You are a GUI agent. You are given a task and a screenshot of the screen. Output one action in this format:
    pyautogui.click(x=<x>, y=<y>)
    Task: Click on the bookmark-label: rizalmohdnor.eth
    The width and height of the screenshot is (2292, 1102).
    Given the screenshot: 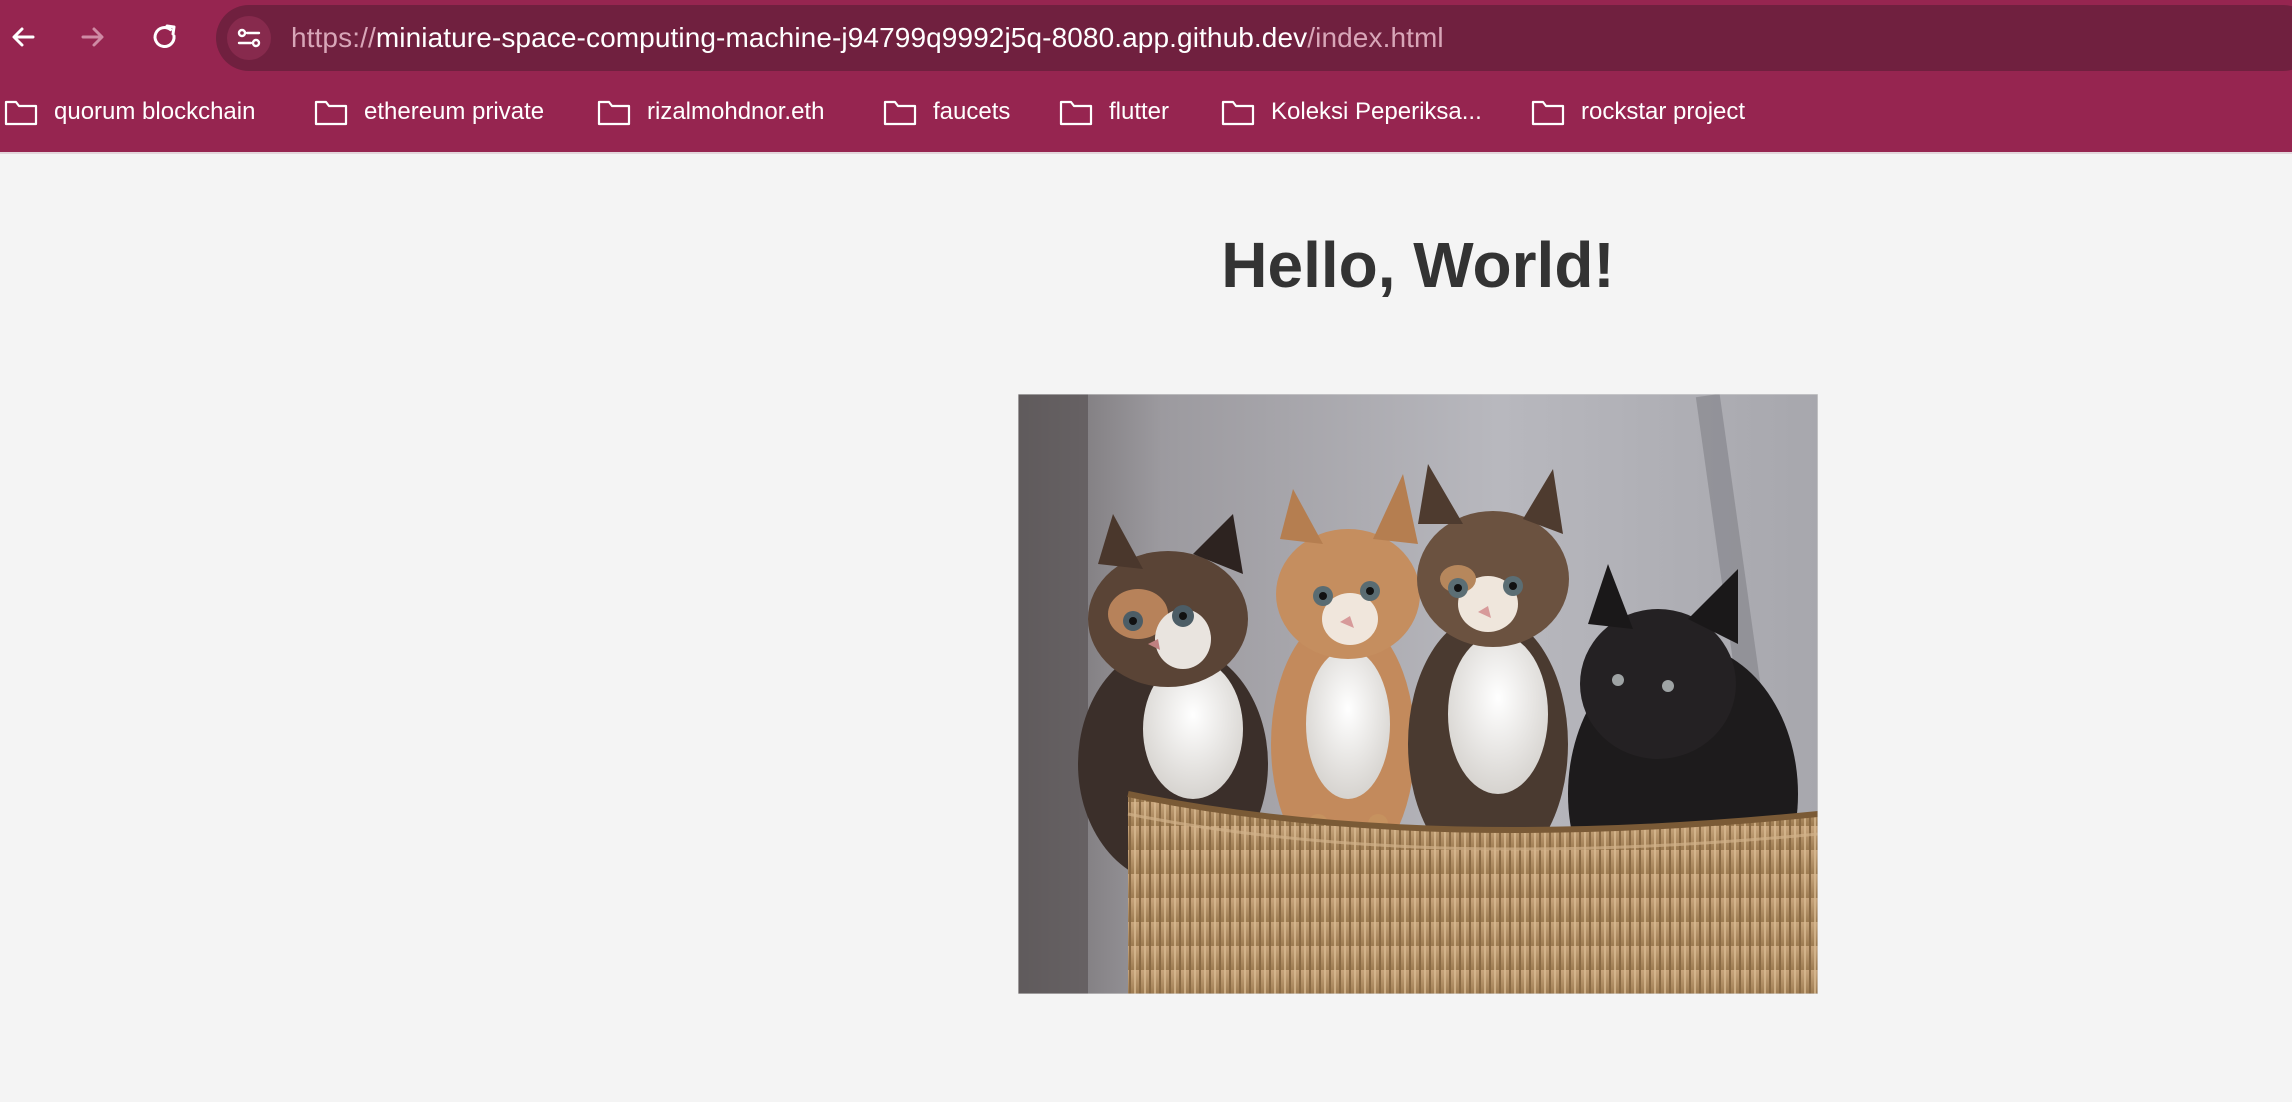 What is the action you would take?
    pyautogui.click(x=736, y=111)
    